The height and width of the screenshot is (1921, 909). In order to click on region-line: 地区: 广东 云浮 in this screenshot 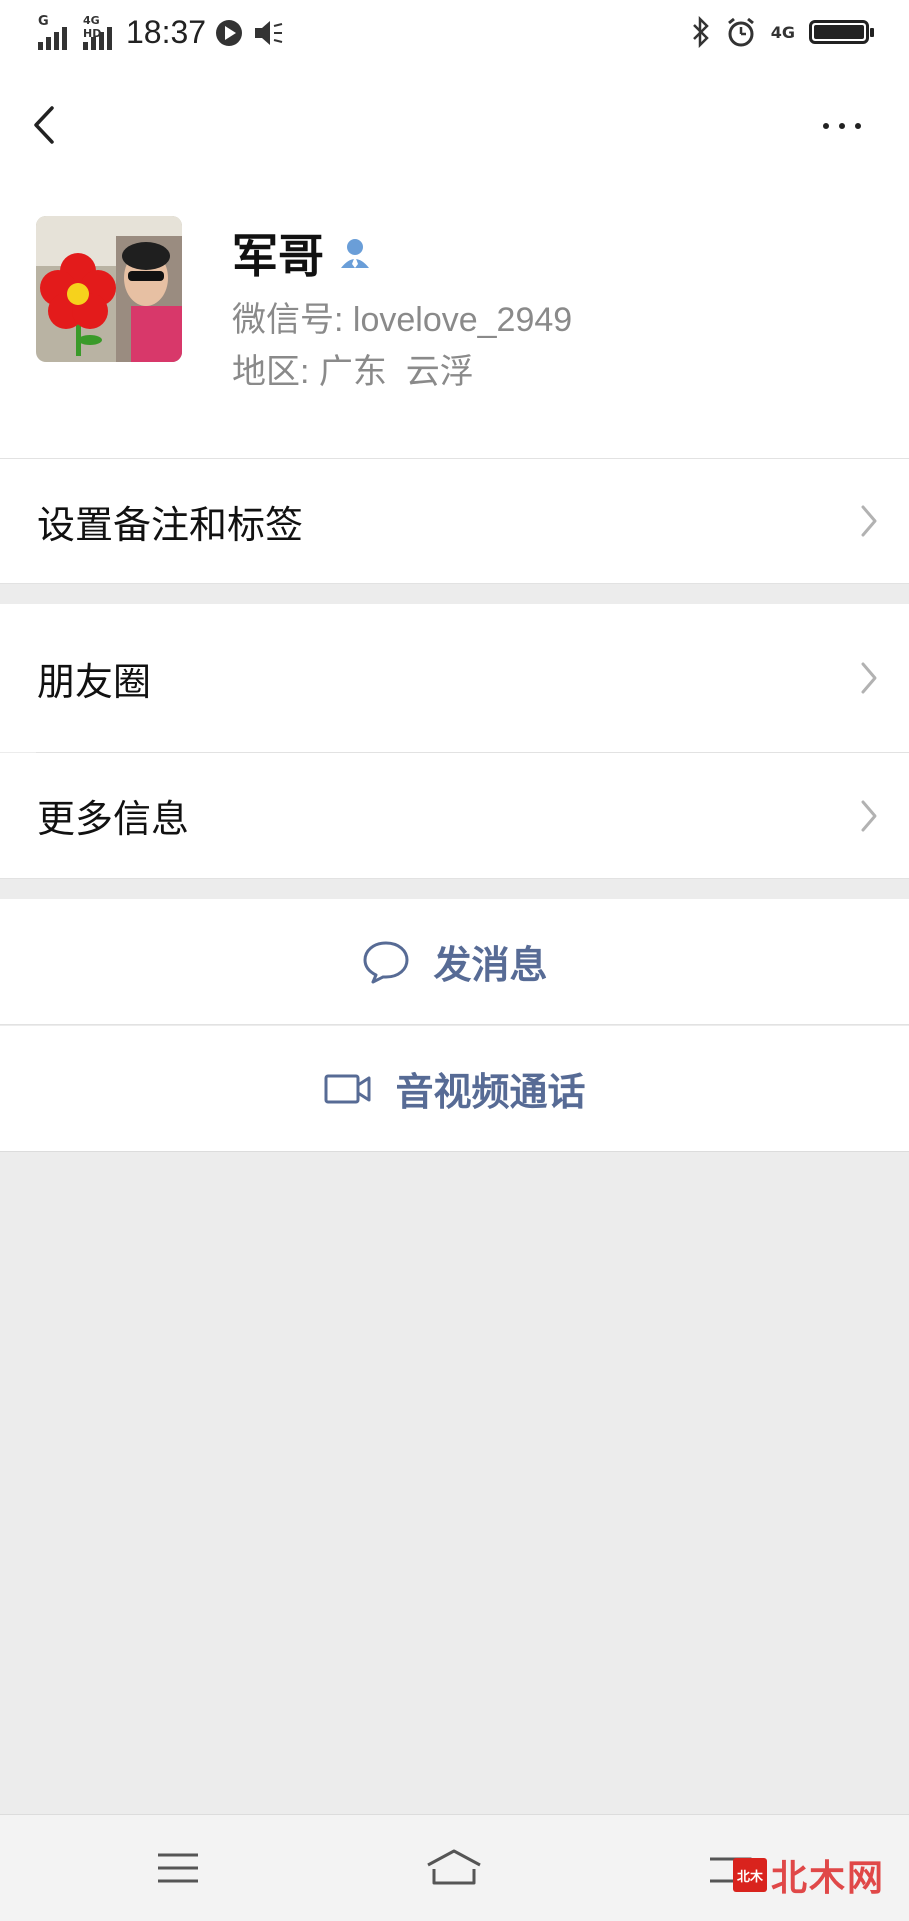, I will do `click(353, 368)`.